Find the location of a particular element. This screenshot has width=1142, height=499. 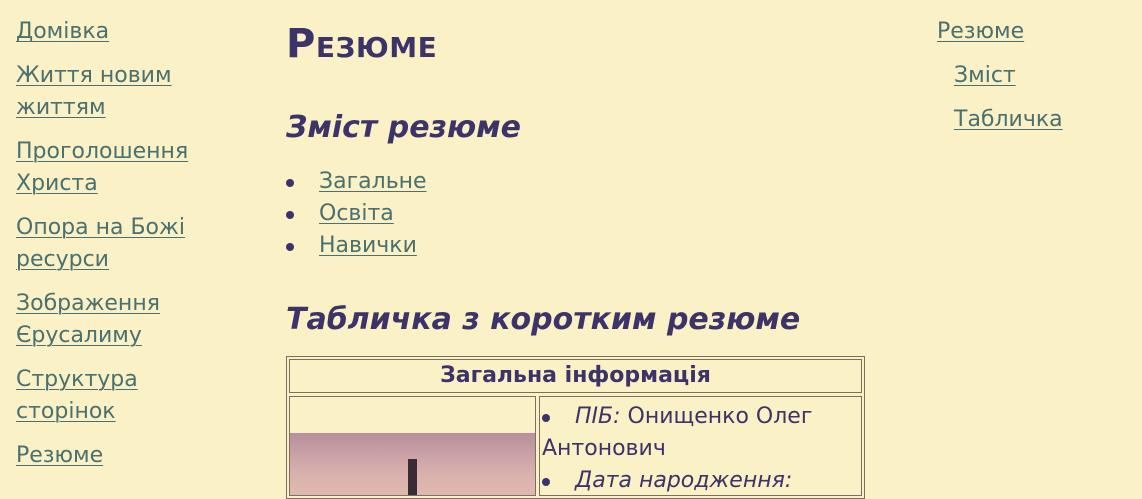

profile-photo is located at coordinates (412, 464).